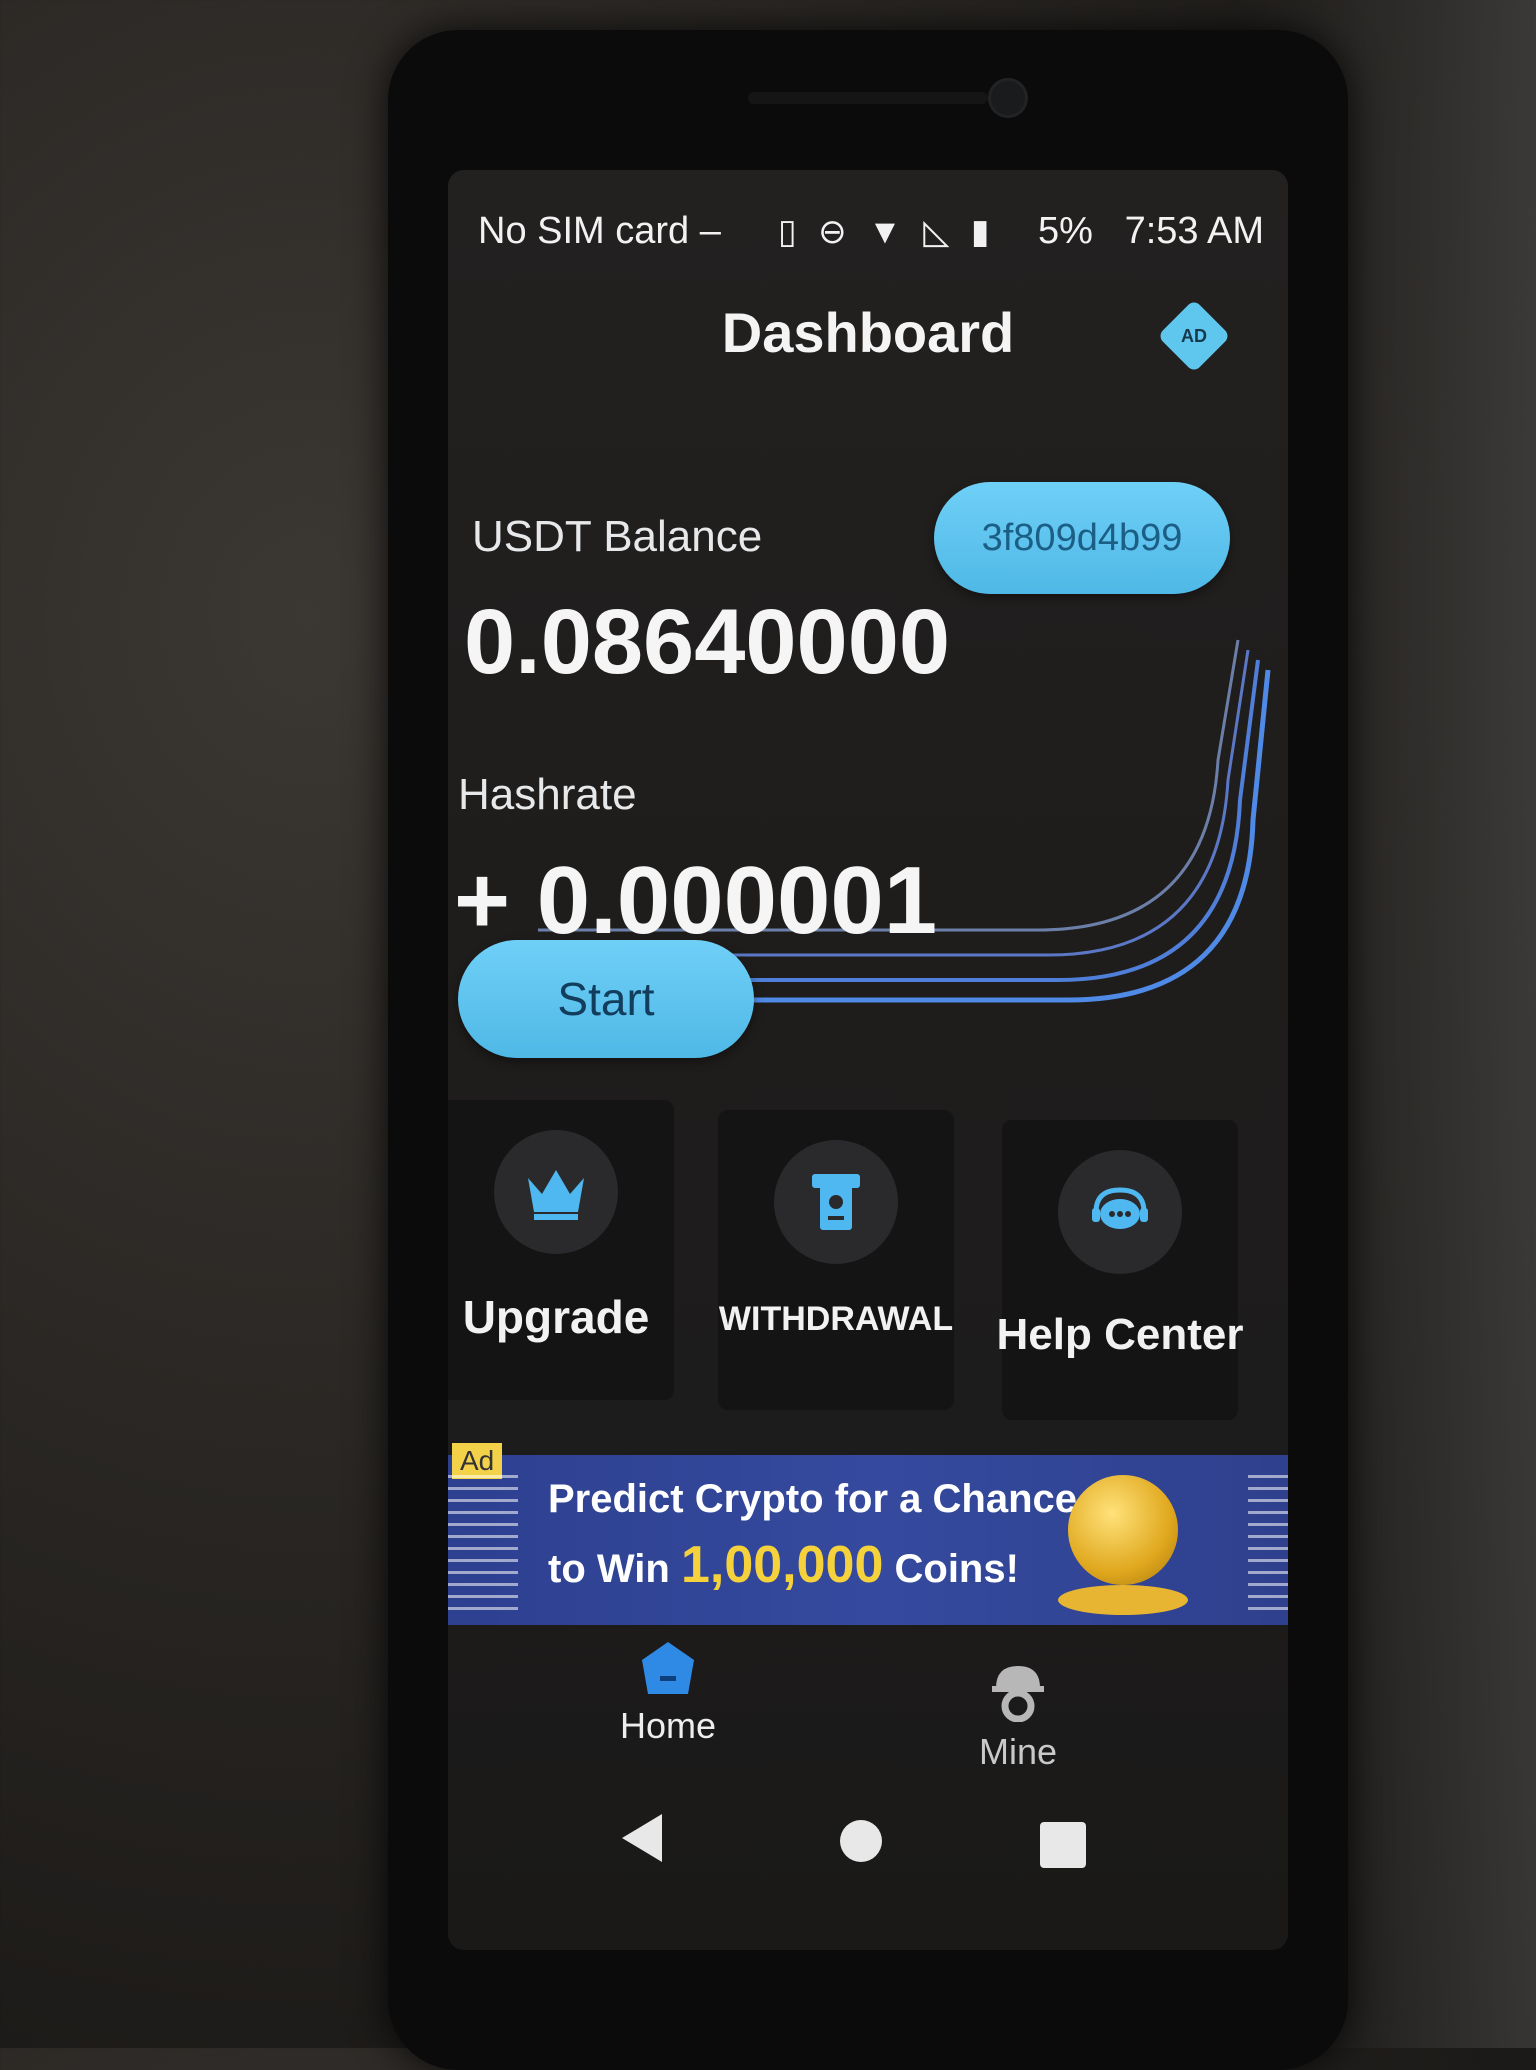 The width and height of the screenshot is (1536, 2070). What do you see at coordinates (668, 1668) in the screenshot?
I see `home-icon` at bounding box center [668, 1668].